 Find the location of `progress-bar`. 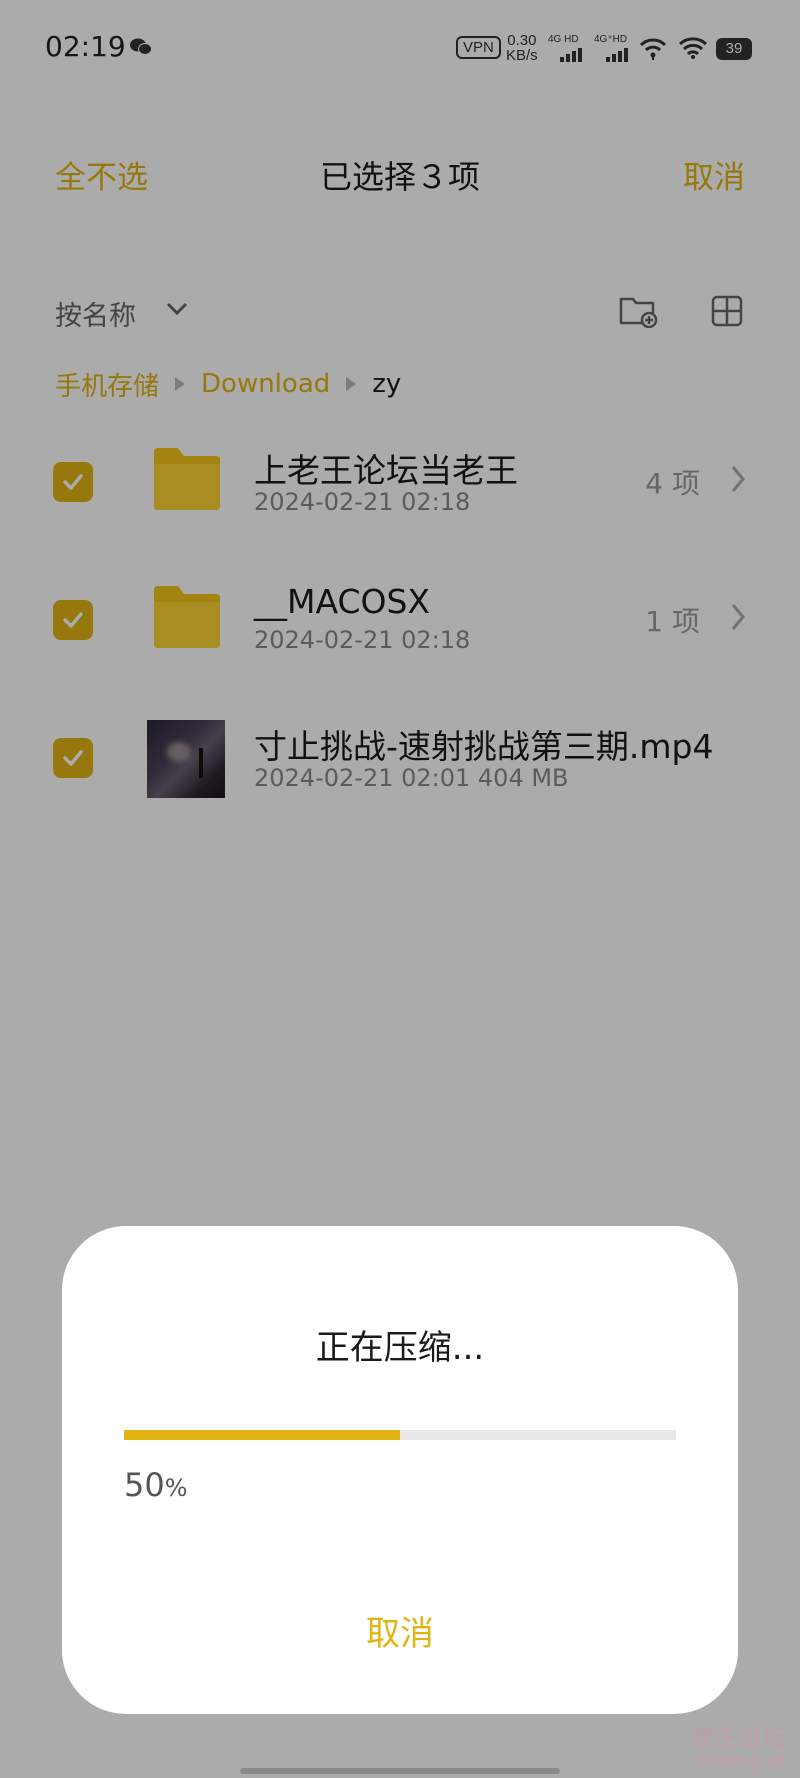

progress-bar is located at coordinates (400, 1435).